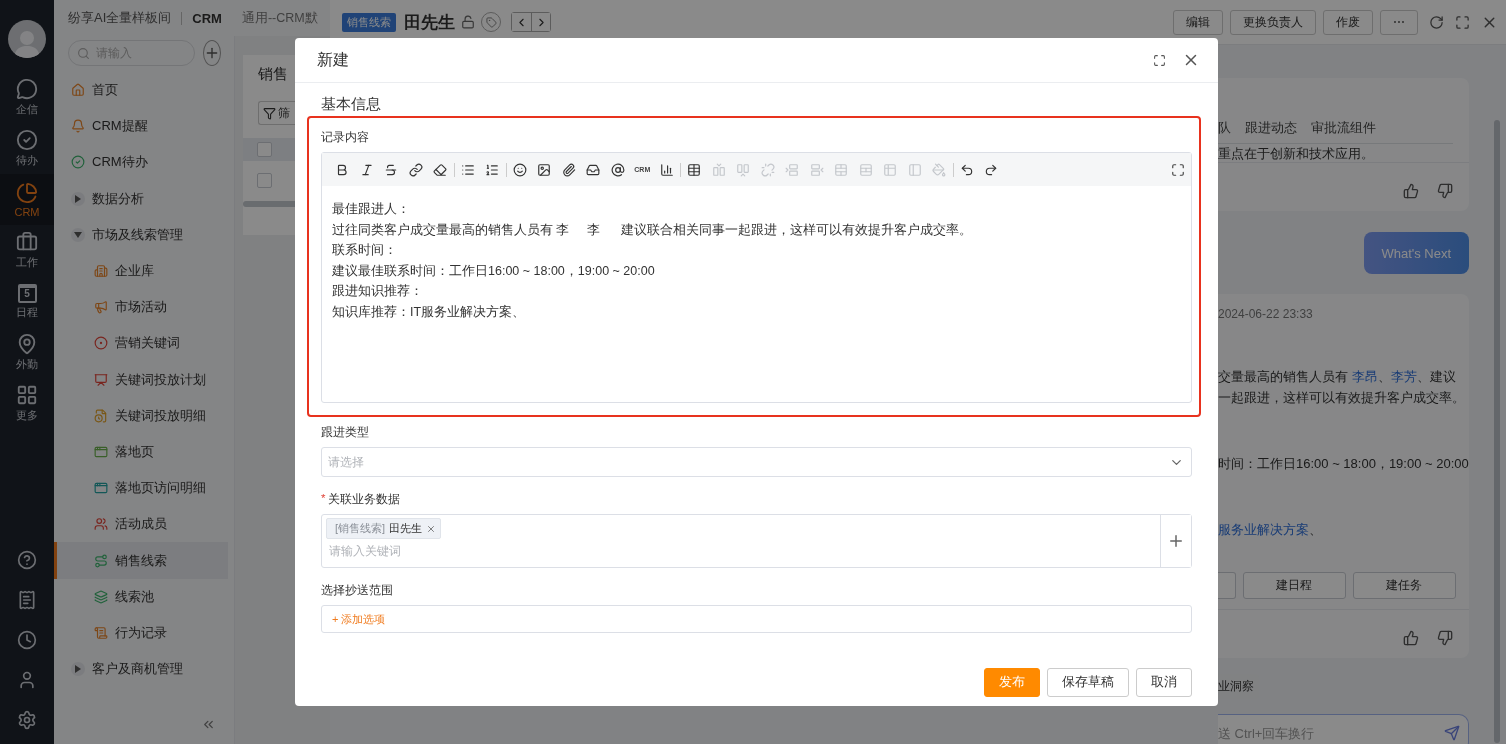 Image resolution: width=1506 pixels, height=744 pixels. Describe the element at coordinates (1337, 377) in the screenshot. I see `message-line: 交量最高的销售人员有 李昂、李芳、建议` at that location.